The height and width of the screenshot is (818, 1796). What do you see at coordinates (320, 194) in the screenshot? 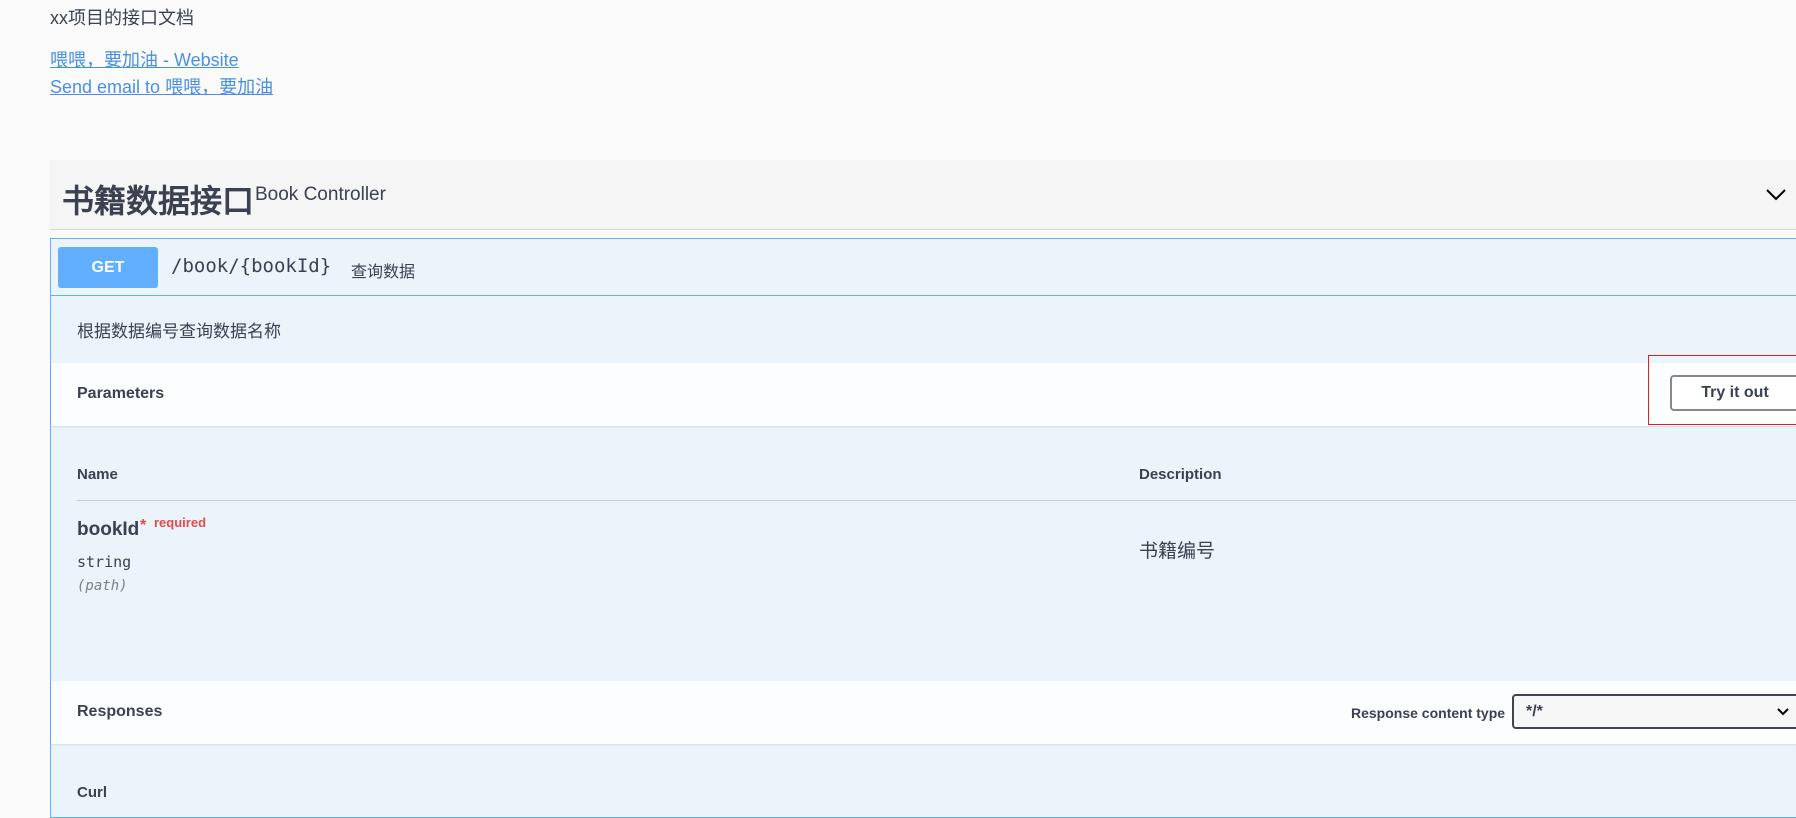
I see `tag-description: Book Controller` at bounding box center [320, 194].